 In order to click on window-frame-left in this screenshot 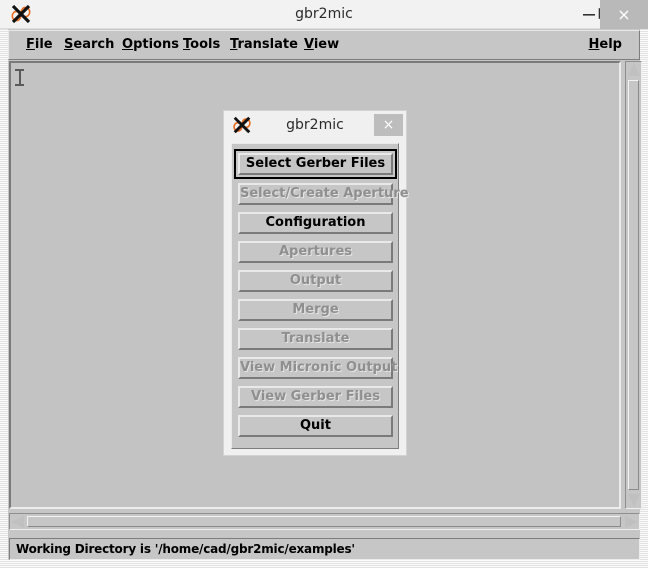, I will do `click(4, 298)`.